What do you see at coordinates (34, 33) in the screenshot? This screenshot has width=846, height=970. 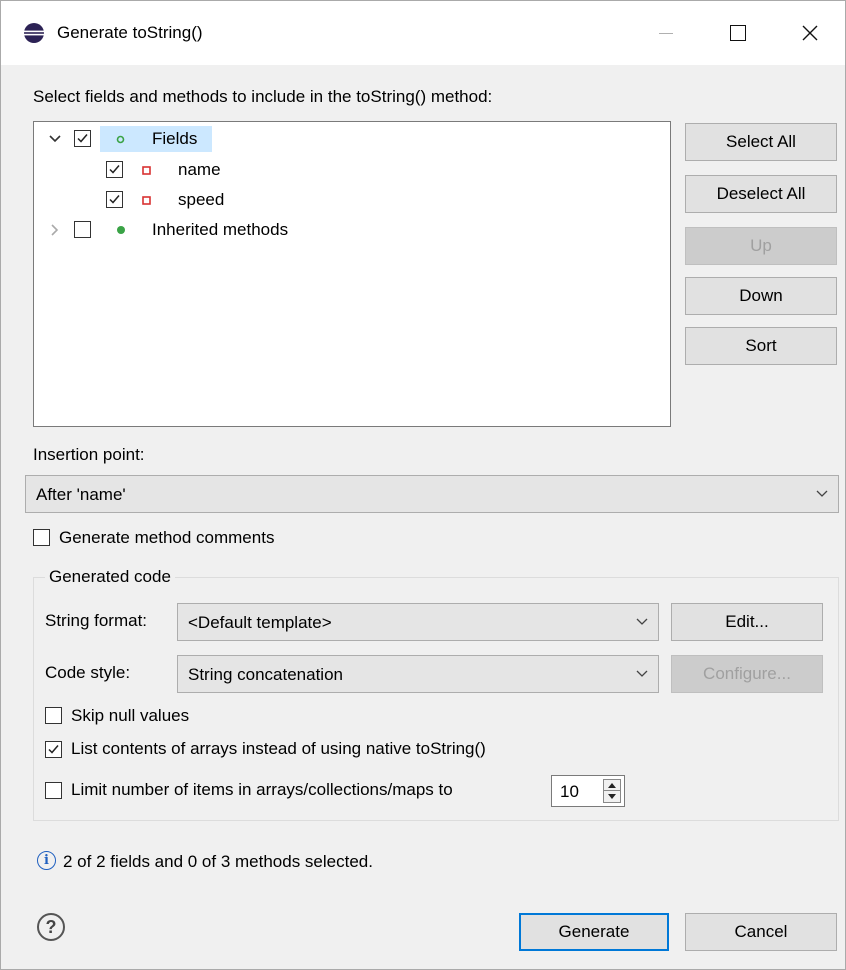 I see `eclipse-icon` at bounding box center [34, 33].